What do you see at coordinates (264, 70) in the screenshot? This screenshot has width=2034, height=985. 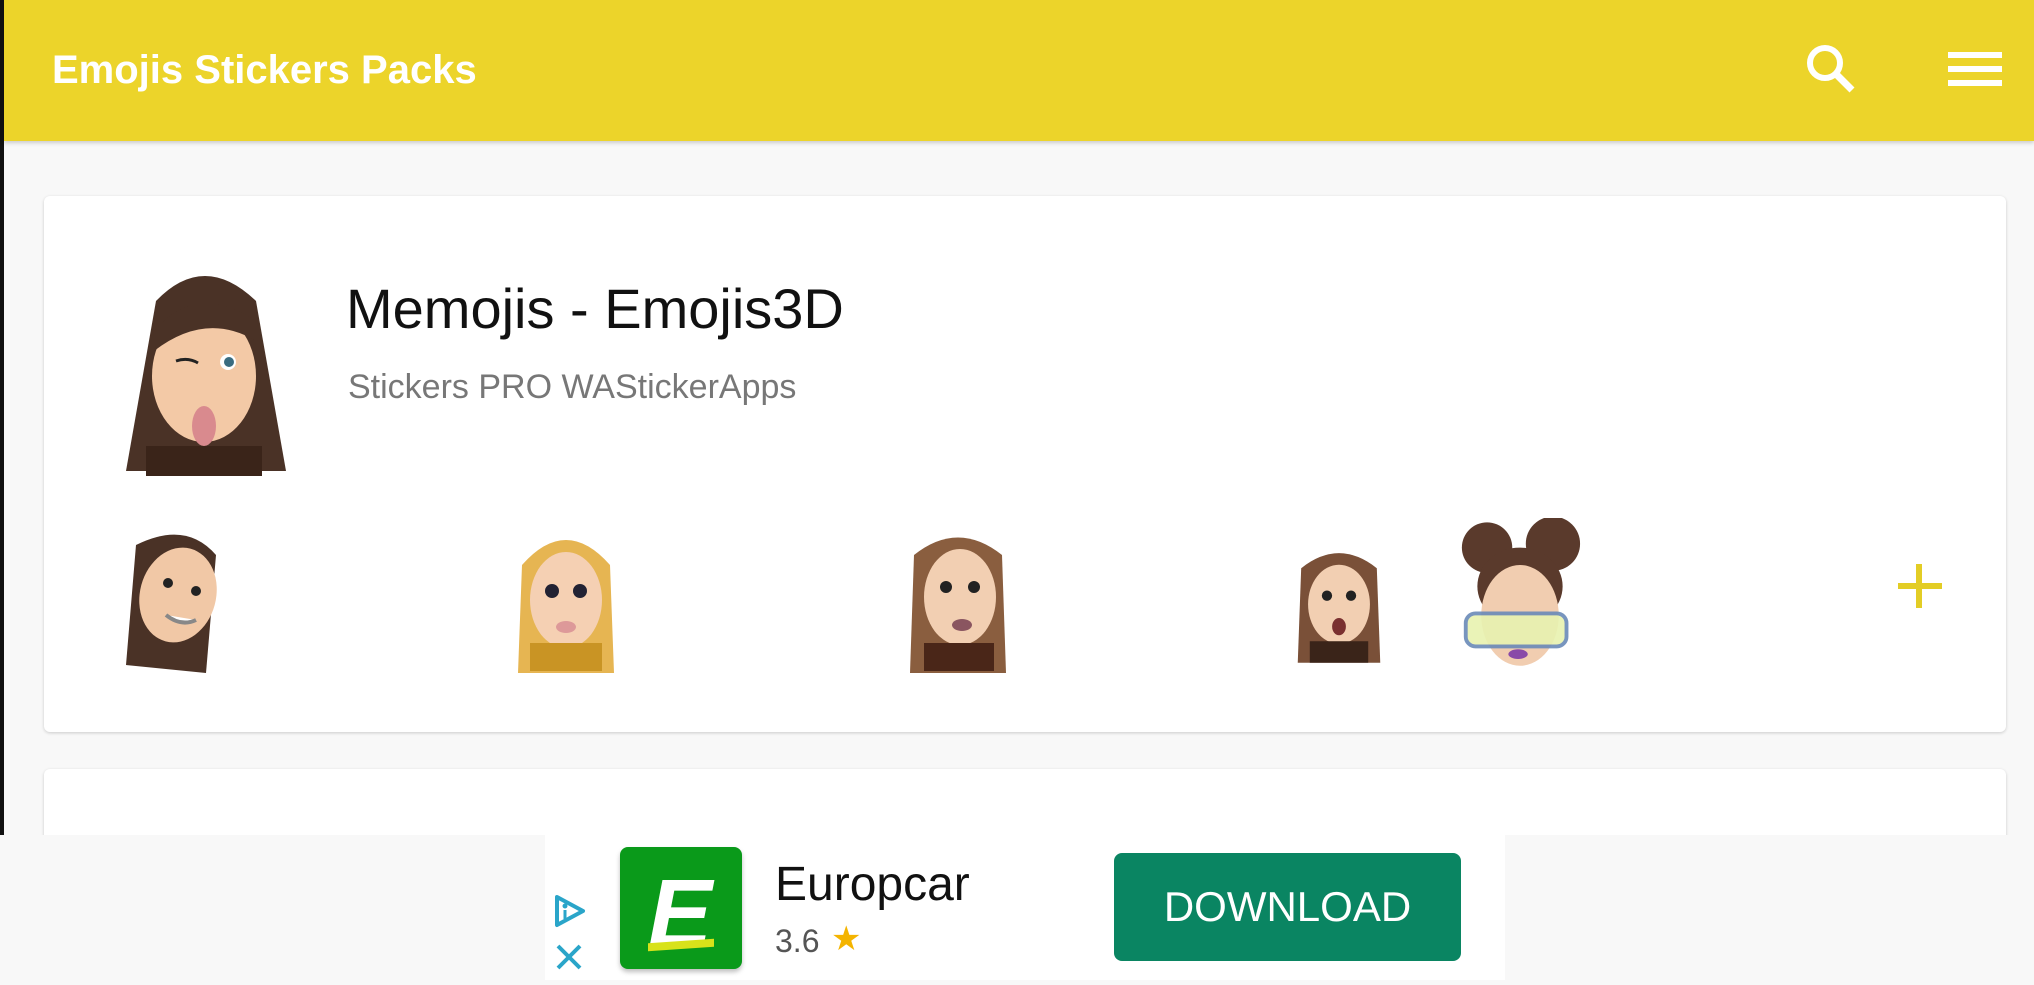 I see `app-title: Emojis Stickers Packs` at bounding box center [264, 70].